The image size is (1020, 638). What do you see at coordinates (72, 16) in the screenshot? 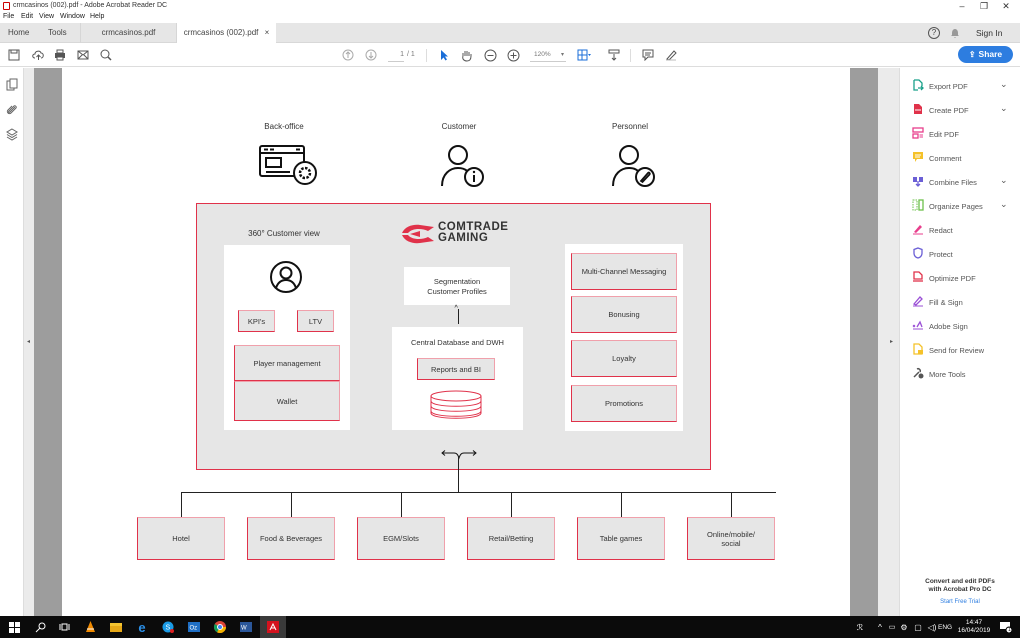
I see `menu-window: Window` at bounding box center [72, 16].